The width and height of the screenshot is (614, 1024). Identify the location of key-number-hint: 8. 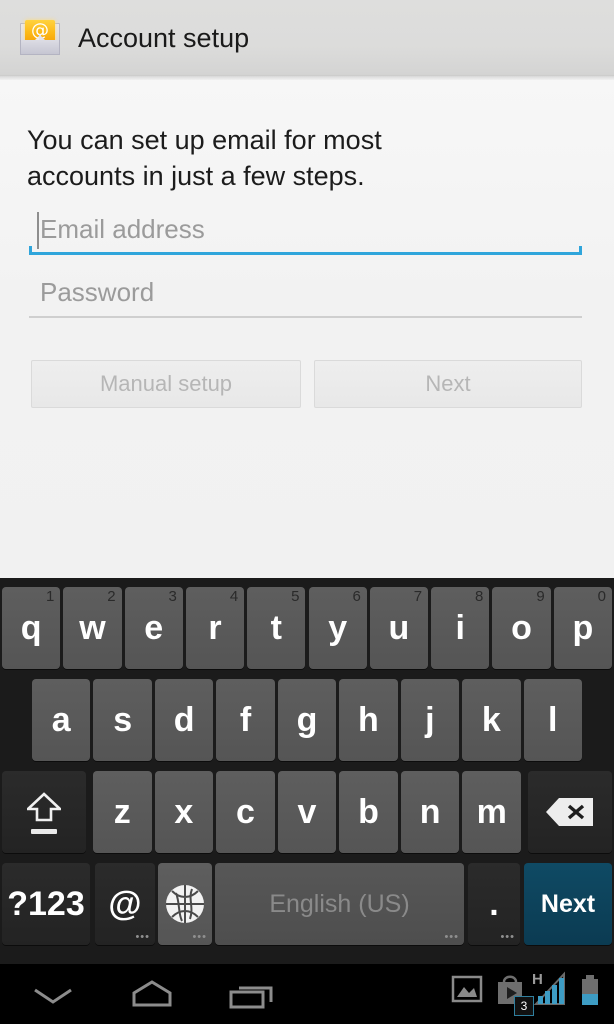
(479, 596).